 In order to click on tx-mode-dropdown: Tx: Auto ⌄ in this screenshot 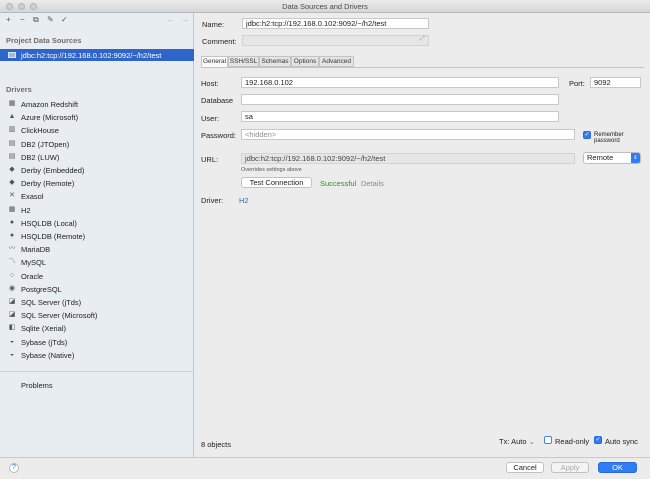, I will do `click(517, 441)`.